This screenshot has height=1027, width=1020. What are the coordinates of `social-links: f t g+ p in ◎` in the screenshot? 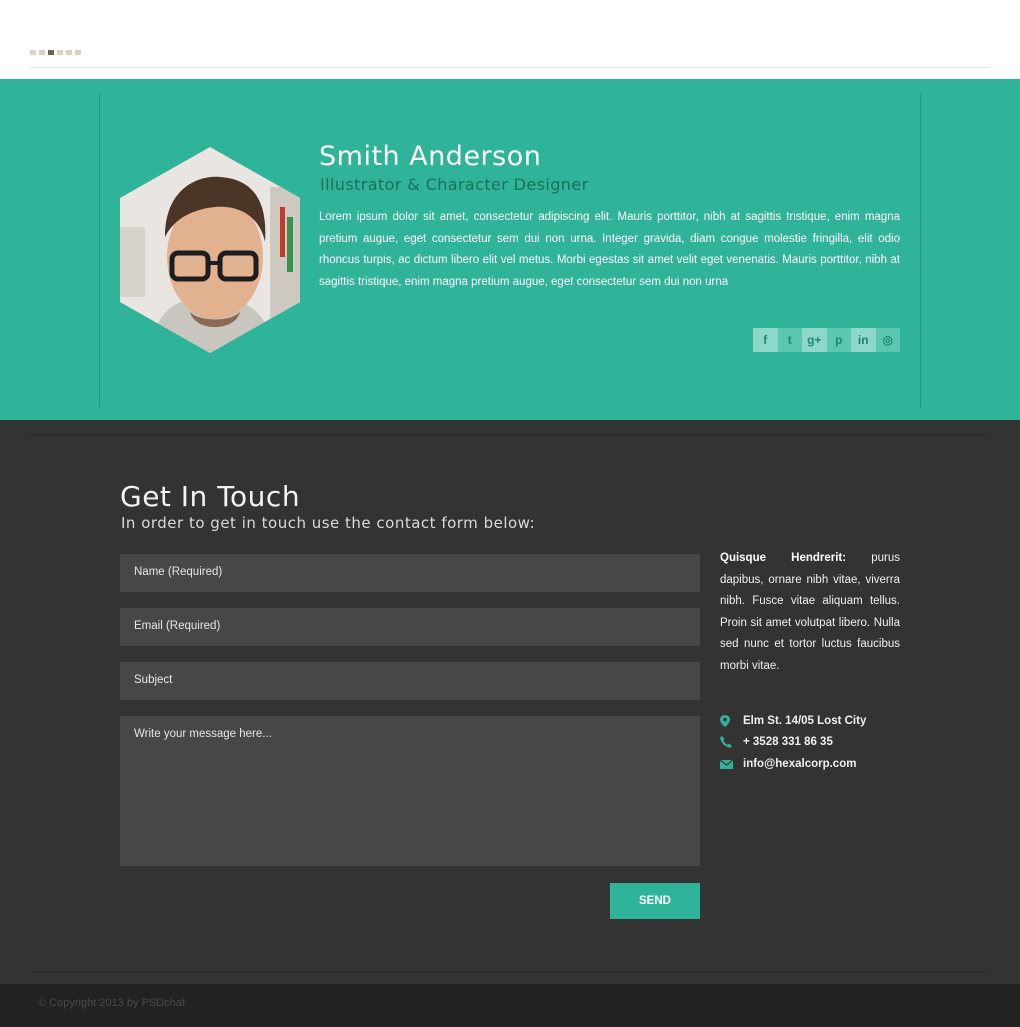 It's located at (826, 340).